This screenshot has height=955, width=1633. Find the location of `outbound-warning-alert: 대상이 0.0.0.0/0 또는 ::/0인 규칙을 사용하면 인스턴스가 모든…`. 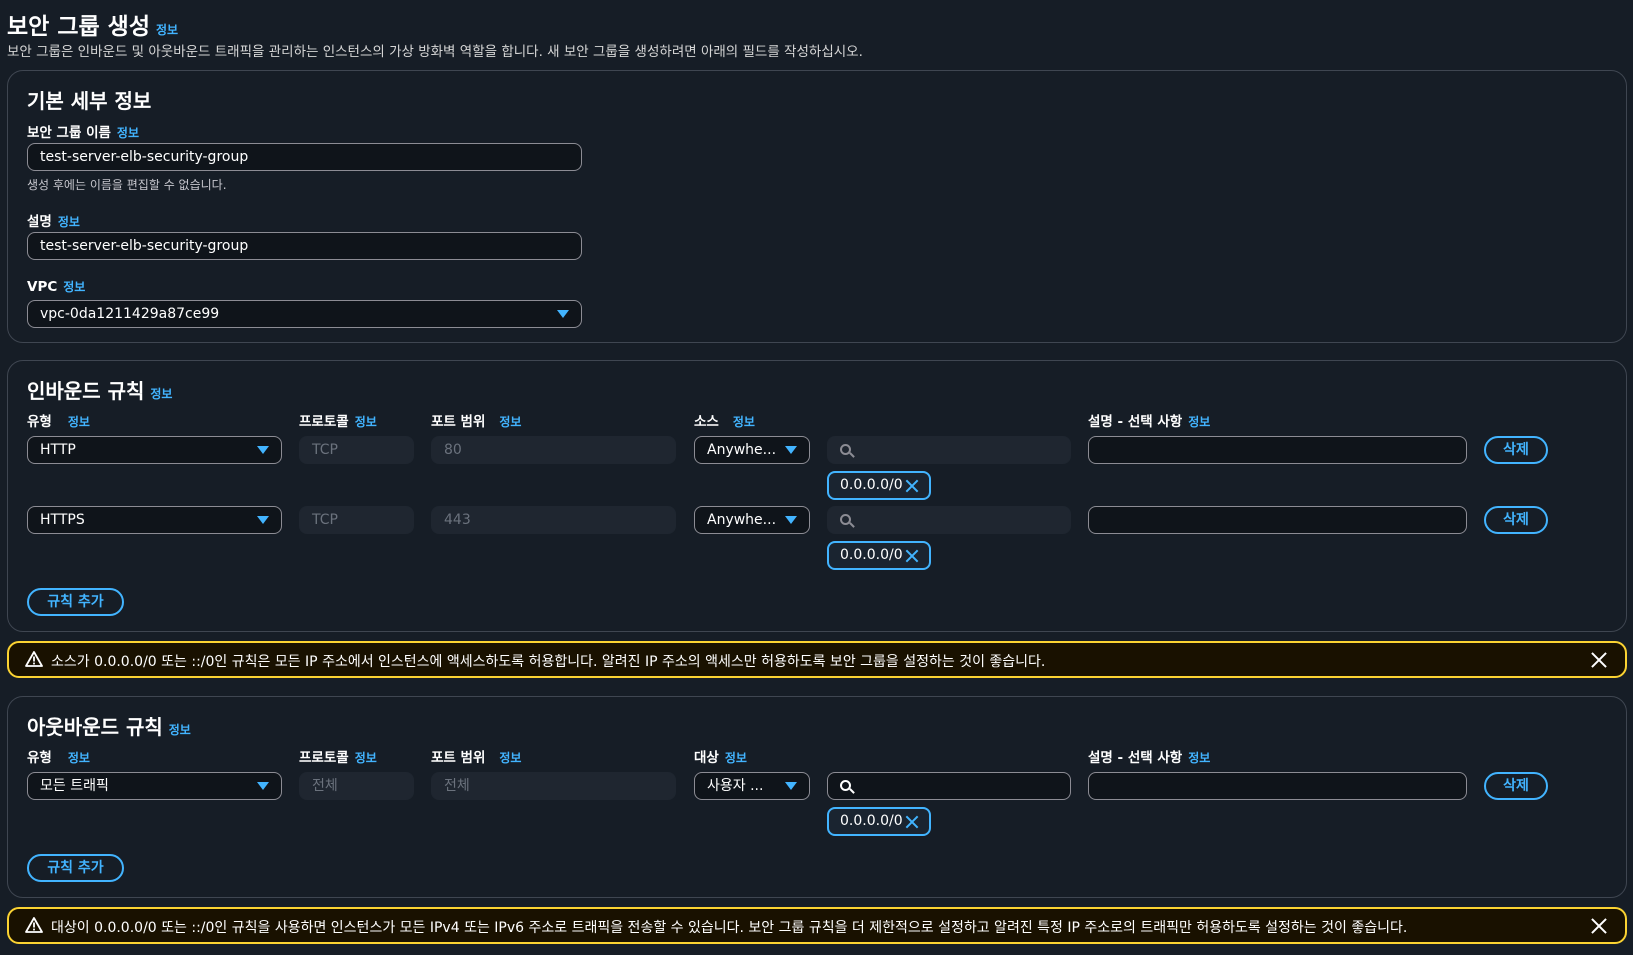

outbound-warning-alert: 대상이 0.0.0.0/0 또는 ::/0인 규칙을 사용하면 인스턴스가 모든… is located at coordinates (817, 925).